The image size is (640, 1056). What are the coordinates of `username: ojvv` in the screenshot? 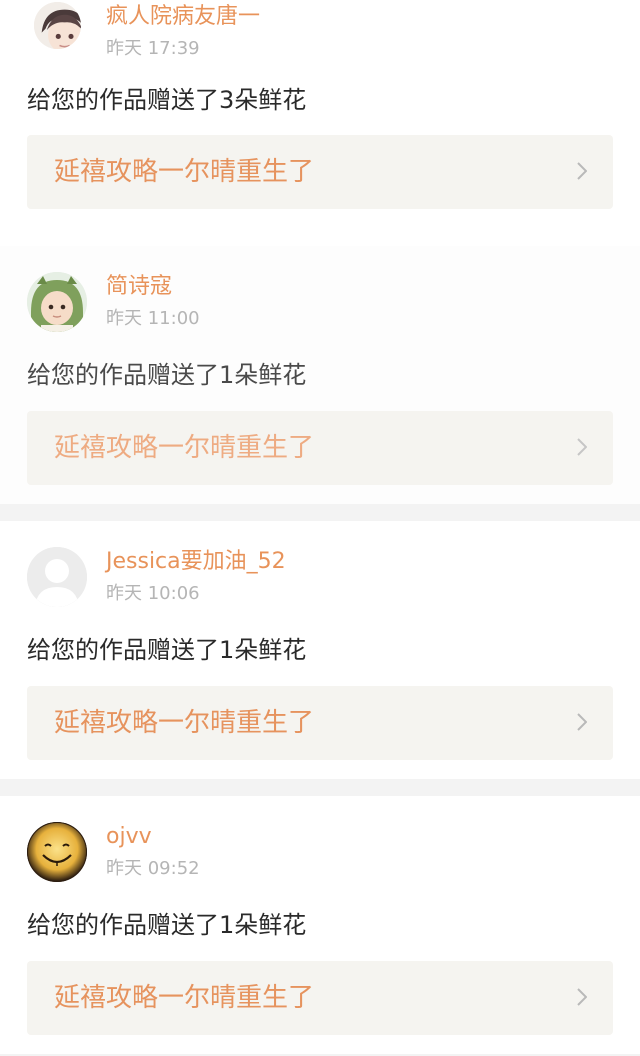 It's located at (129, 837).